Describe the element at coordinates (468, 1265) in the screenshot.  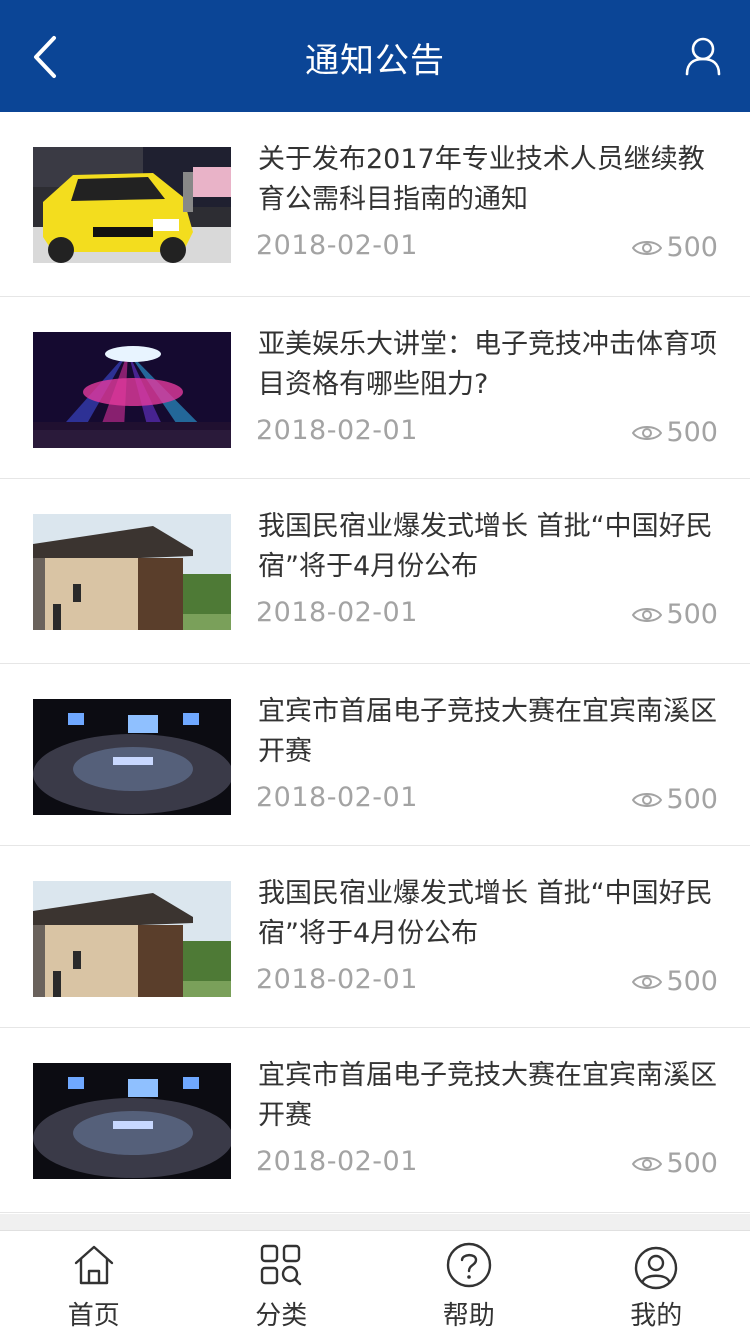
I see `help-question-icon` at that location.